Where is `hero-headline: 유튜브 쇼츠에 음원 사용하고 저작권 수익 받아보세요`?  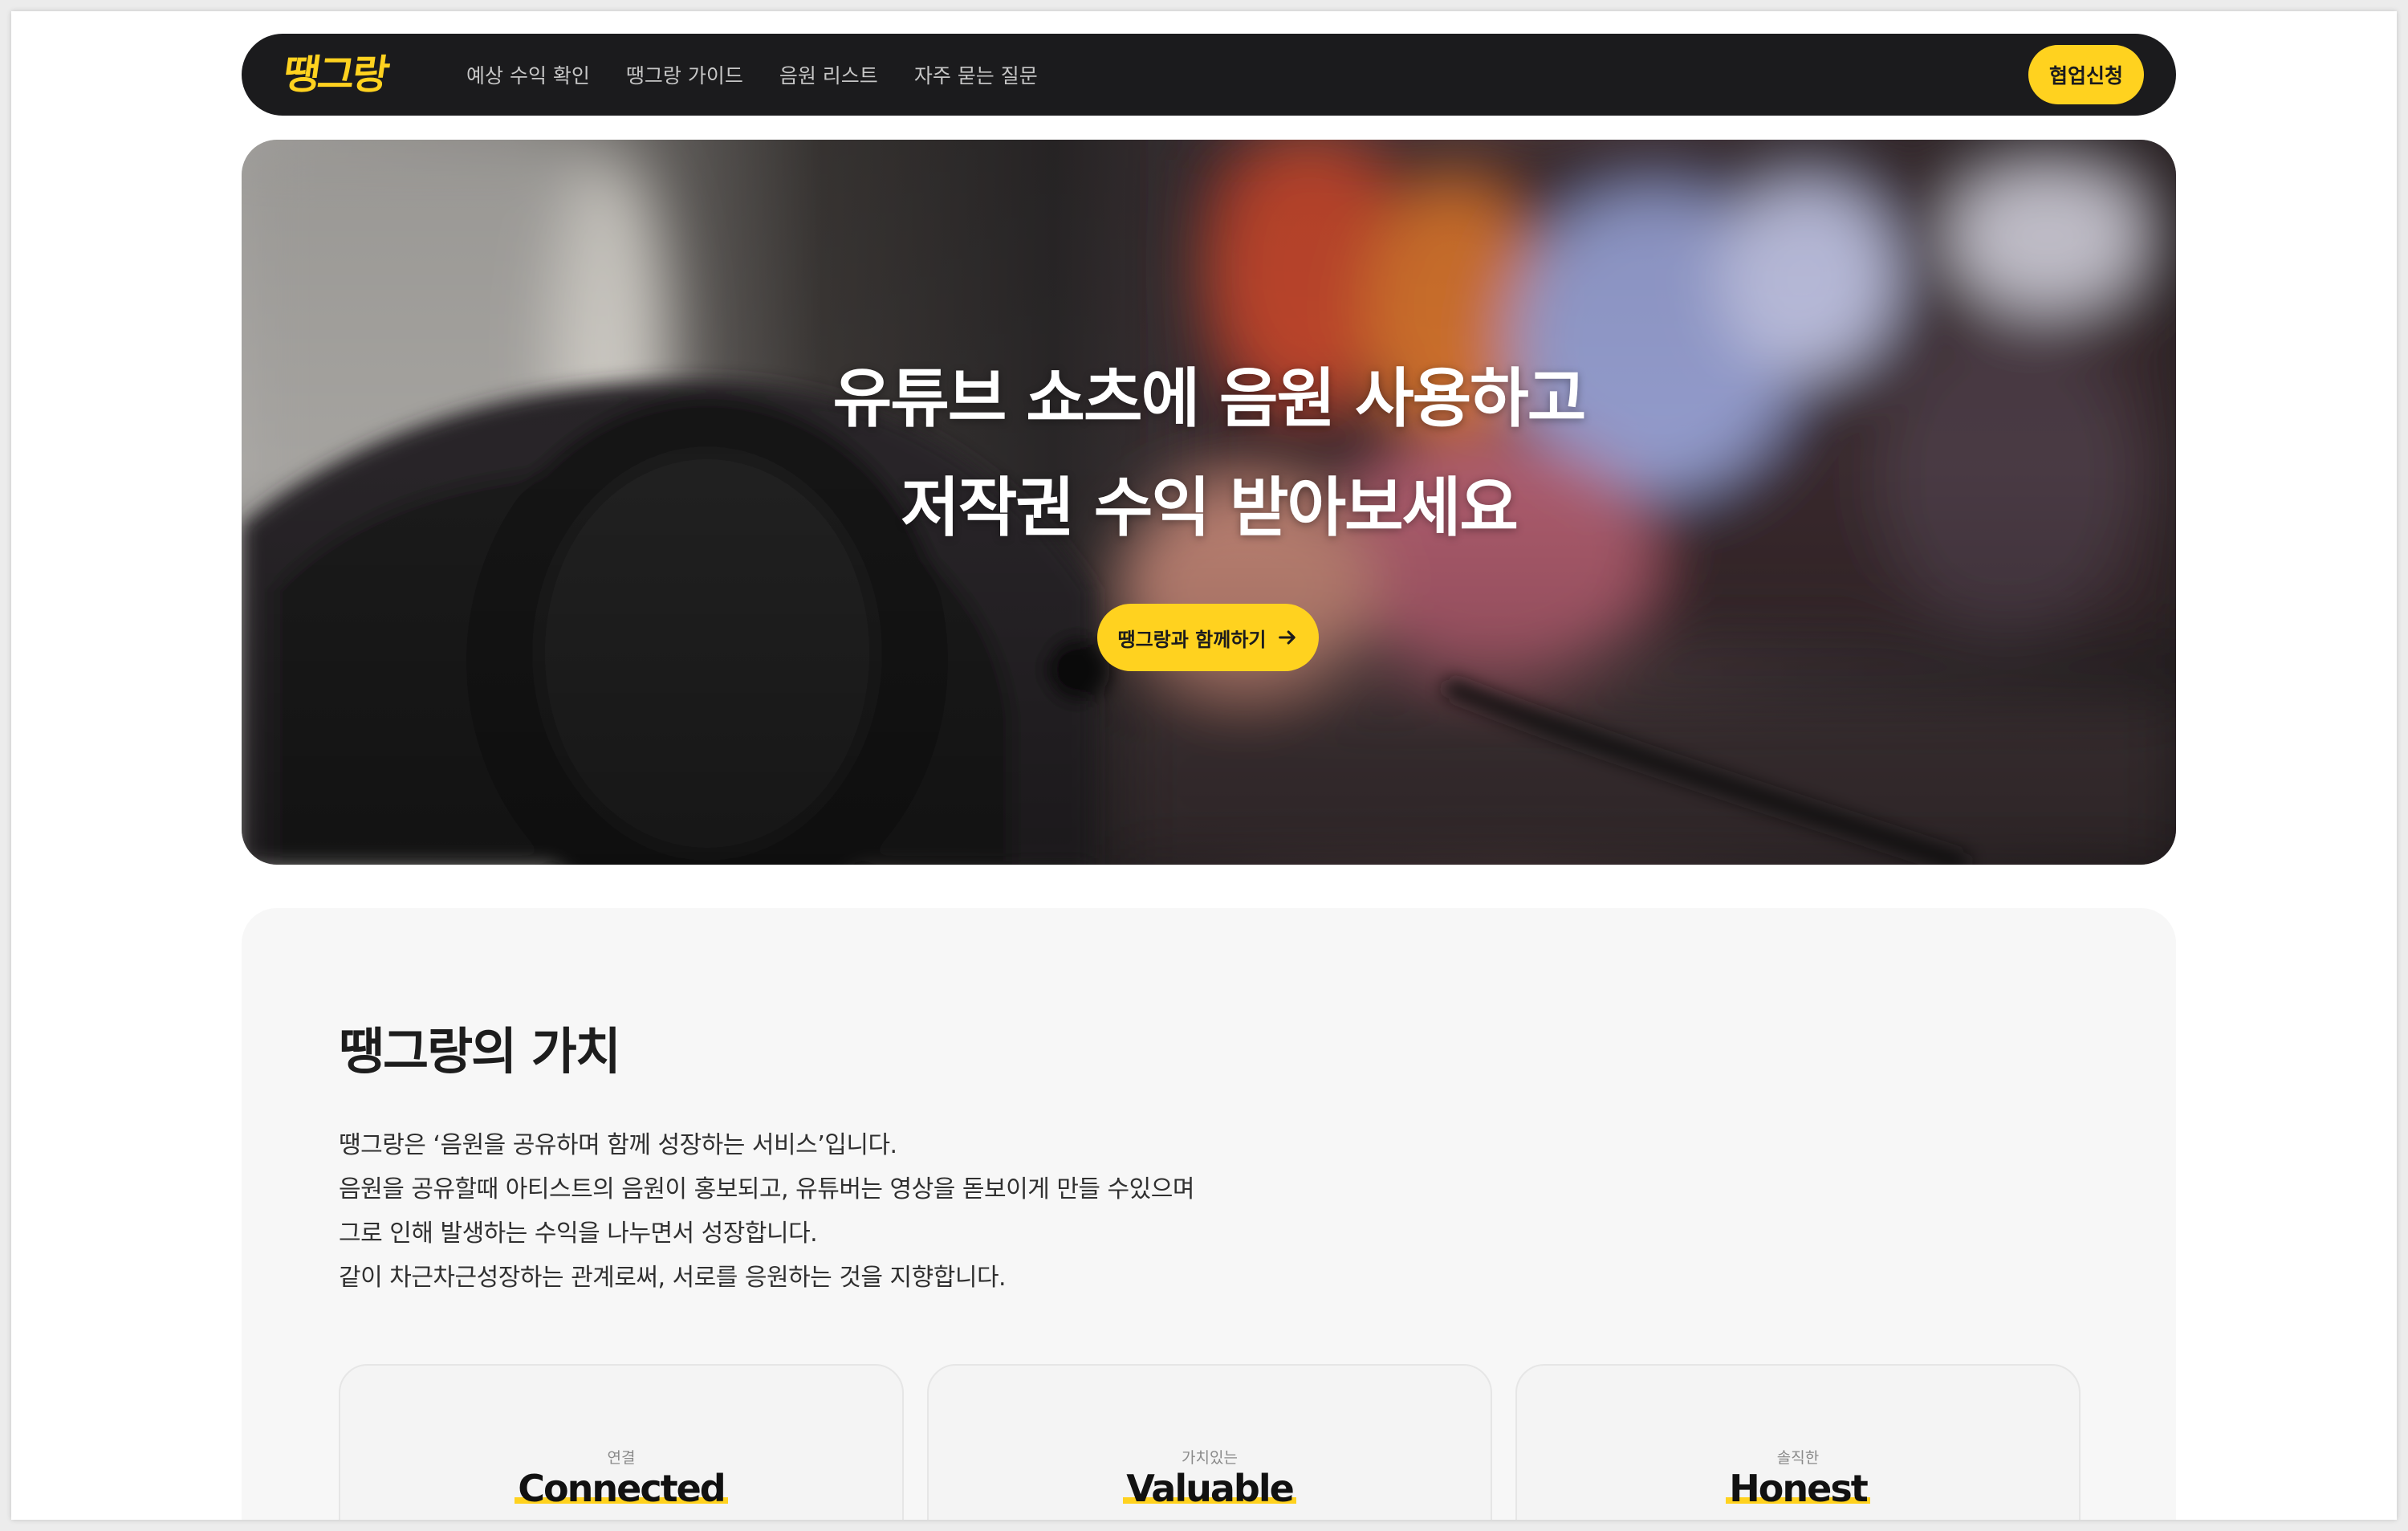 hero-headline: 유튜브 쇼츠에 음원 사용하고 저작권 수익 받아보세요 is located at coordinates (1209, 453).